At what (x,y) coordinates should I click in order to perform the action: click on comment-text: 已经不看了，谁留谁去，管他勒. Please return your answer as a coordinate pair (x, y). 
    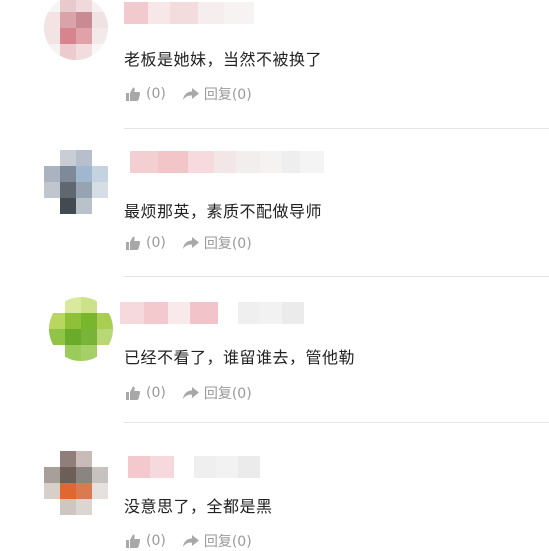
    Looking at the image, I should click on (240, 357).